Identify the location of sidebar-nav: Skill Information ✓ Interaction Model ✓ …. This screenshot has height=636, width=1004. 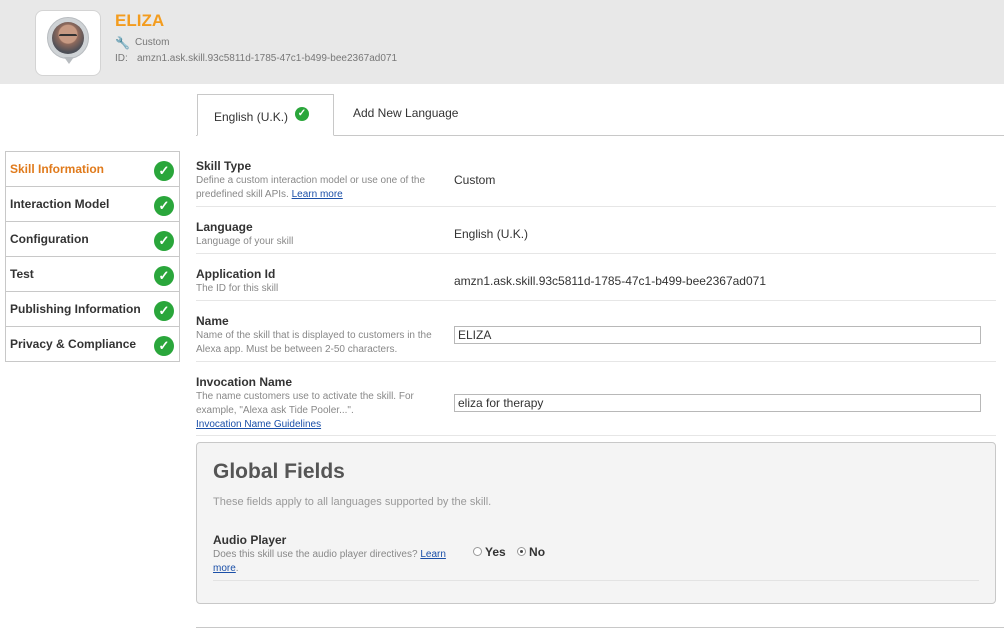
(92, 256).